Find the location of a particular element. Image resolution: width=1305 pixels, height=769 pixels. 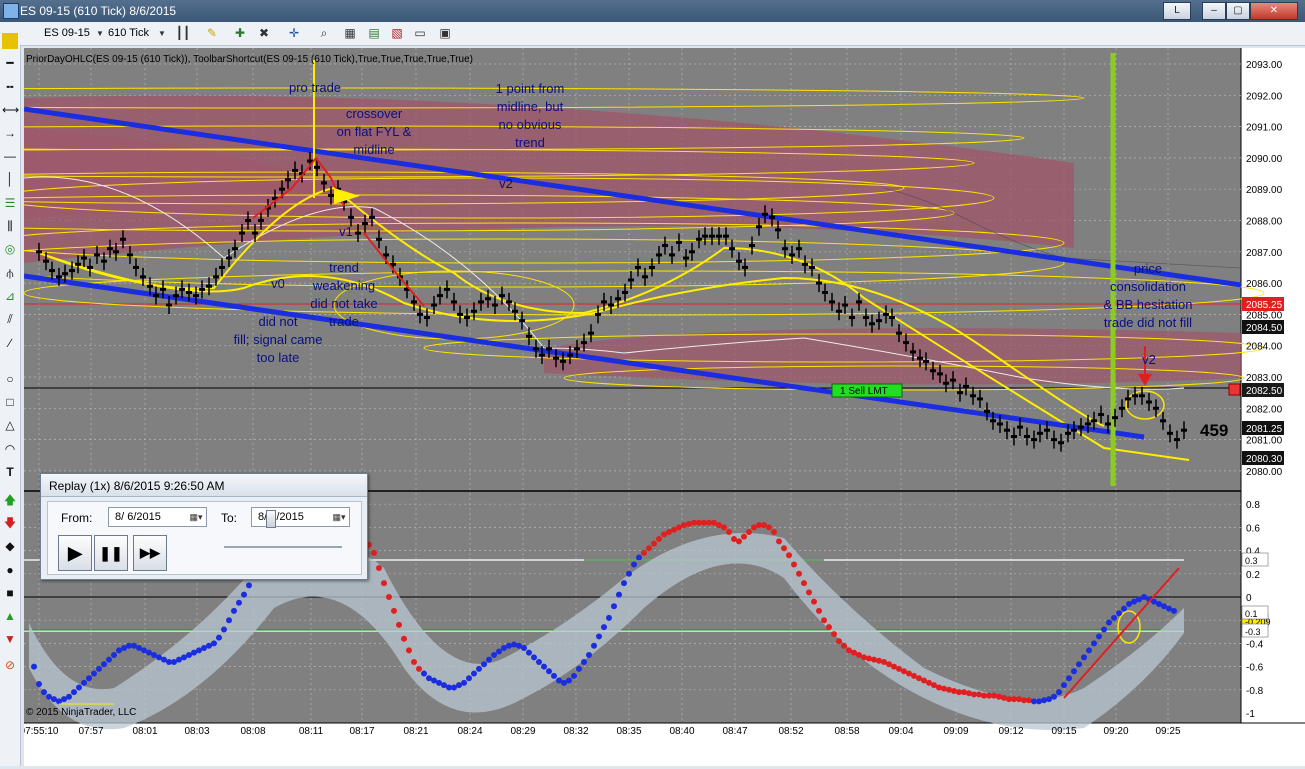

cancel-order-icon is located at coordinates (1234, 389).